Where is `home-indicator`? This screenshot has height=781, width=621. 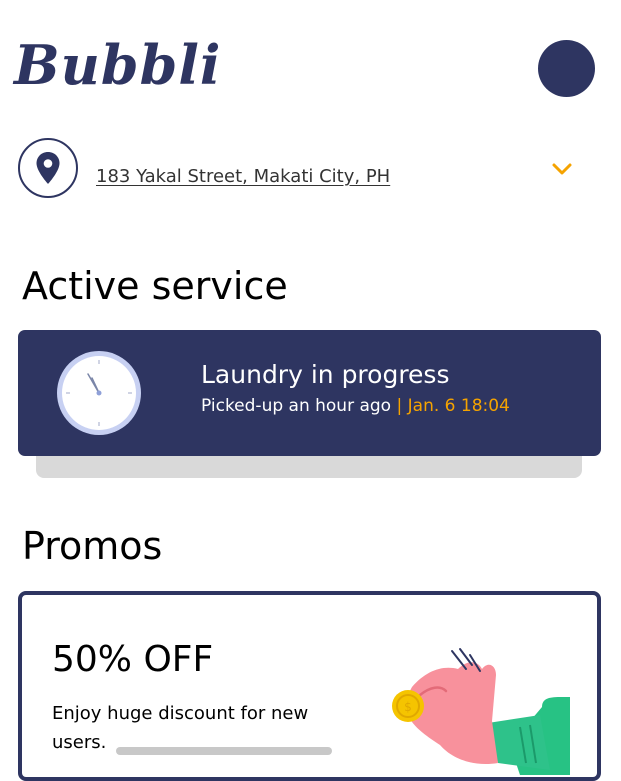 home-indicator is located at coordinates (224, 751).